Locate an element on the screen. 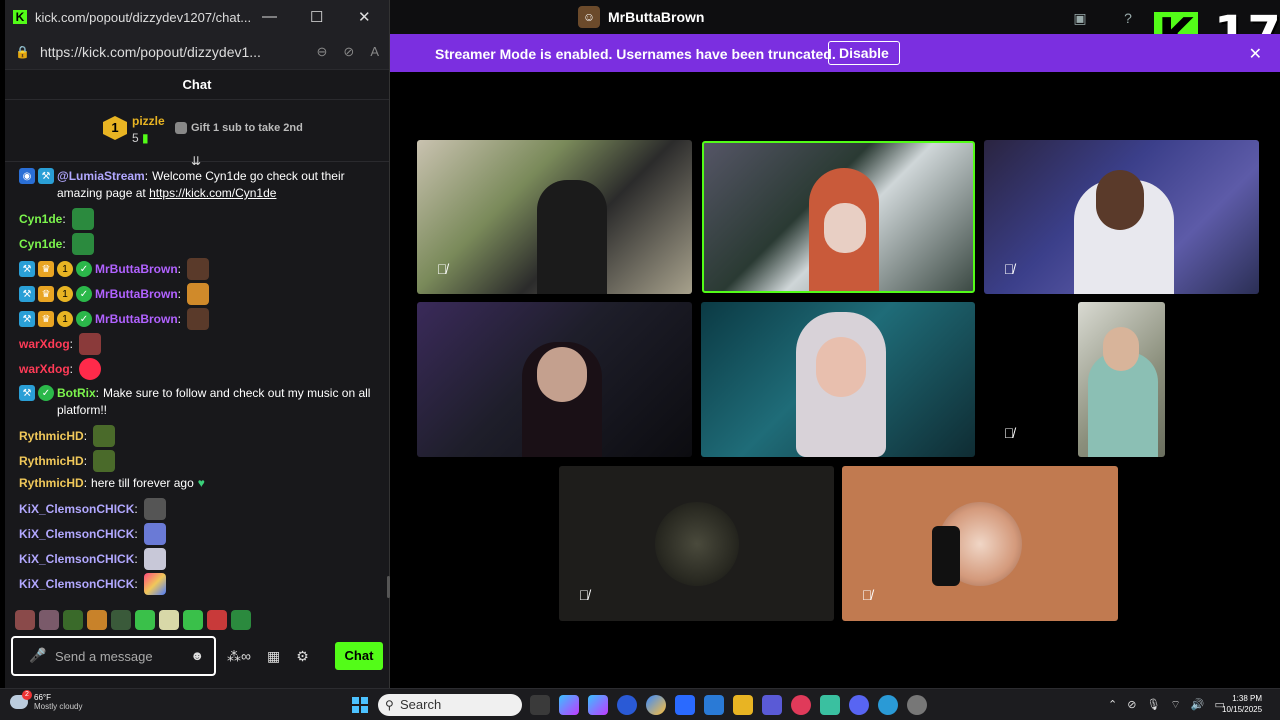 The height and width of the screenshot is (720, 1280). microphone-tray-icon: 🎙 is located at coordinates (1153, 705).